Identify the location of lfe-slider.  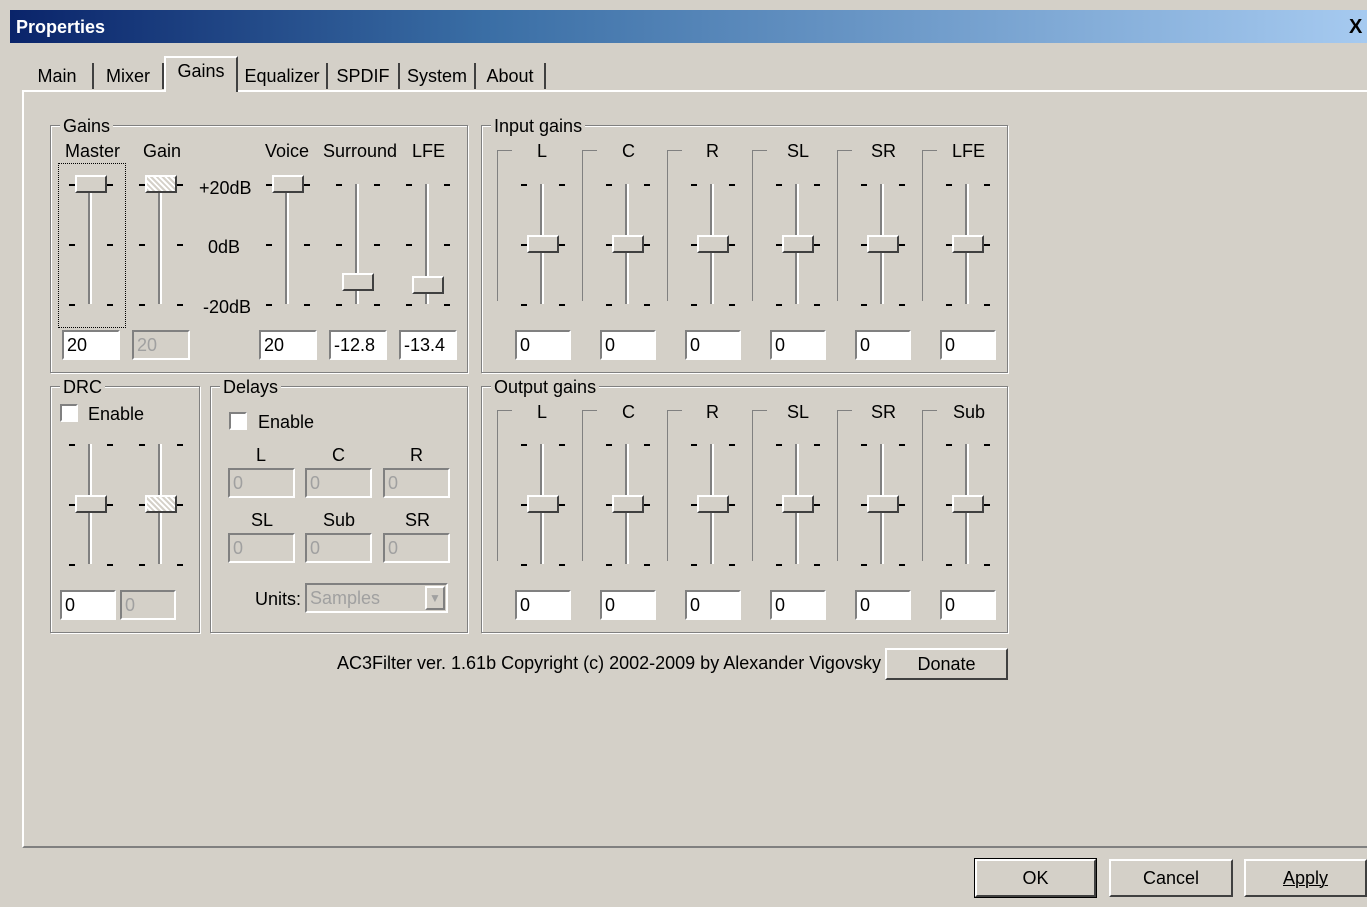
(428, 245).